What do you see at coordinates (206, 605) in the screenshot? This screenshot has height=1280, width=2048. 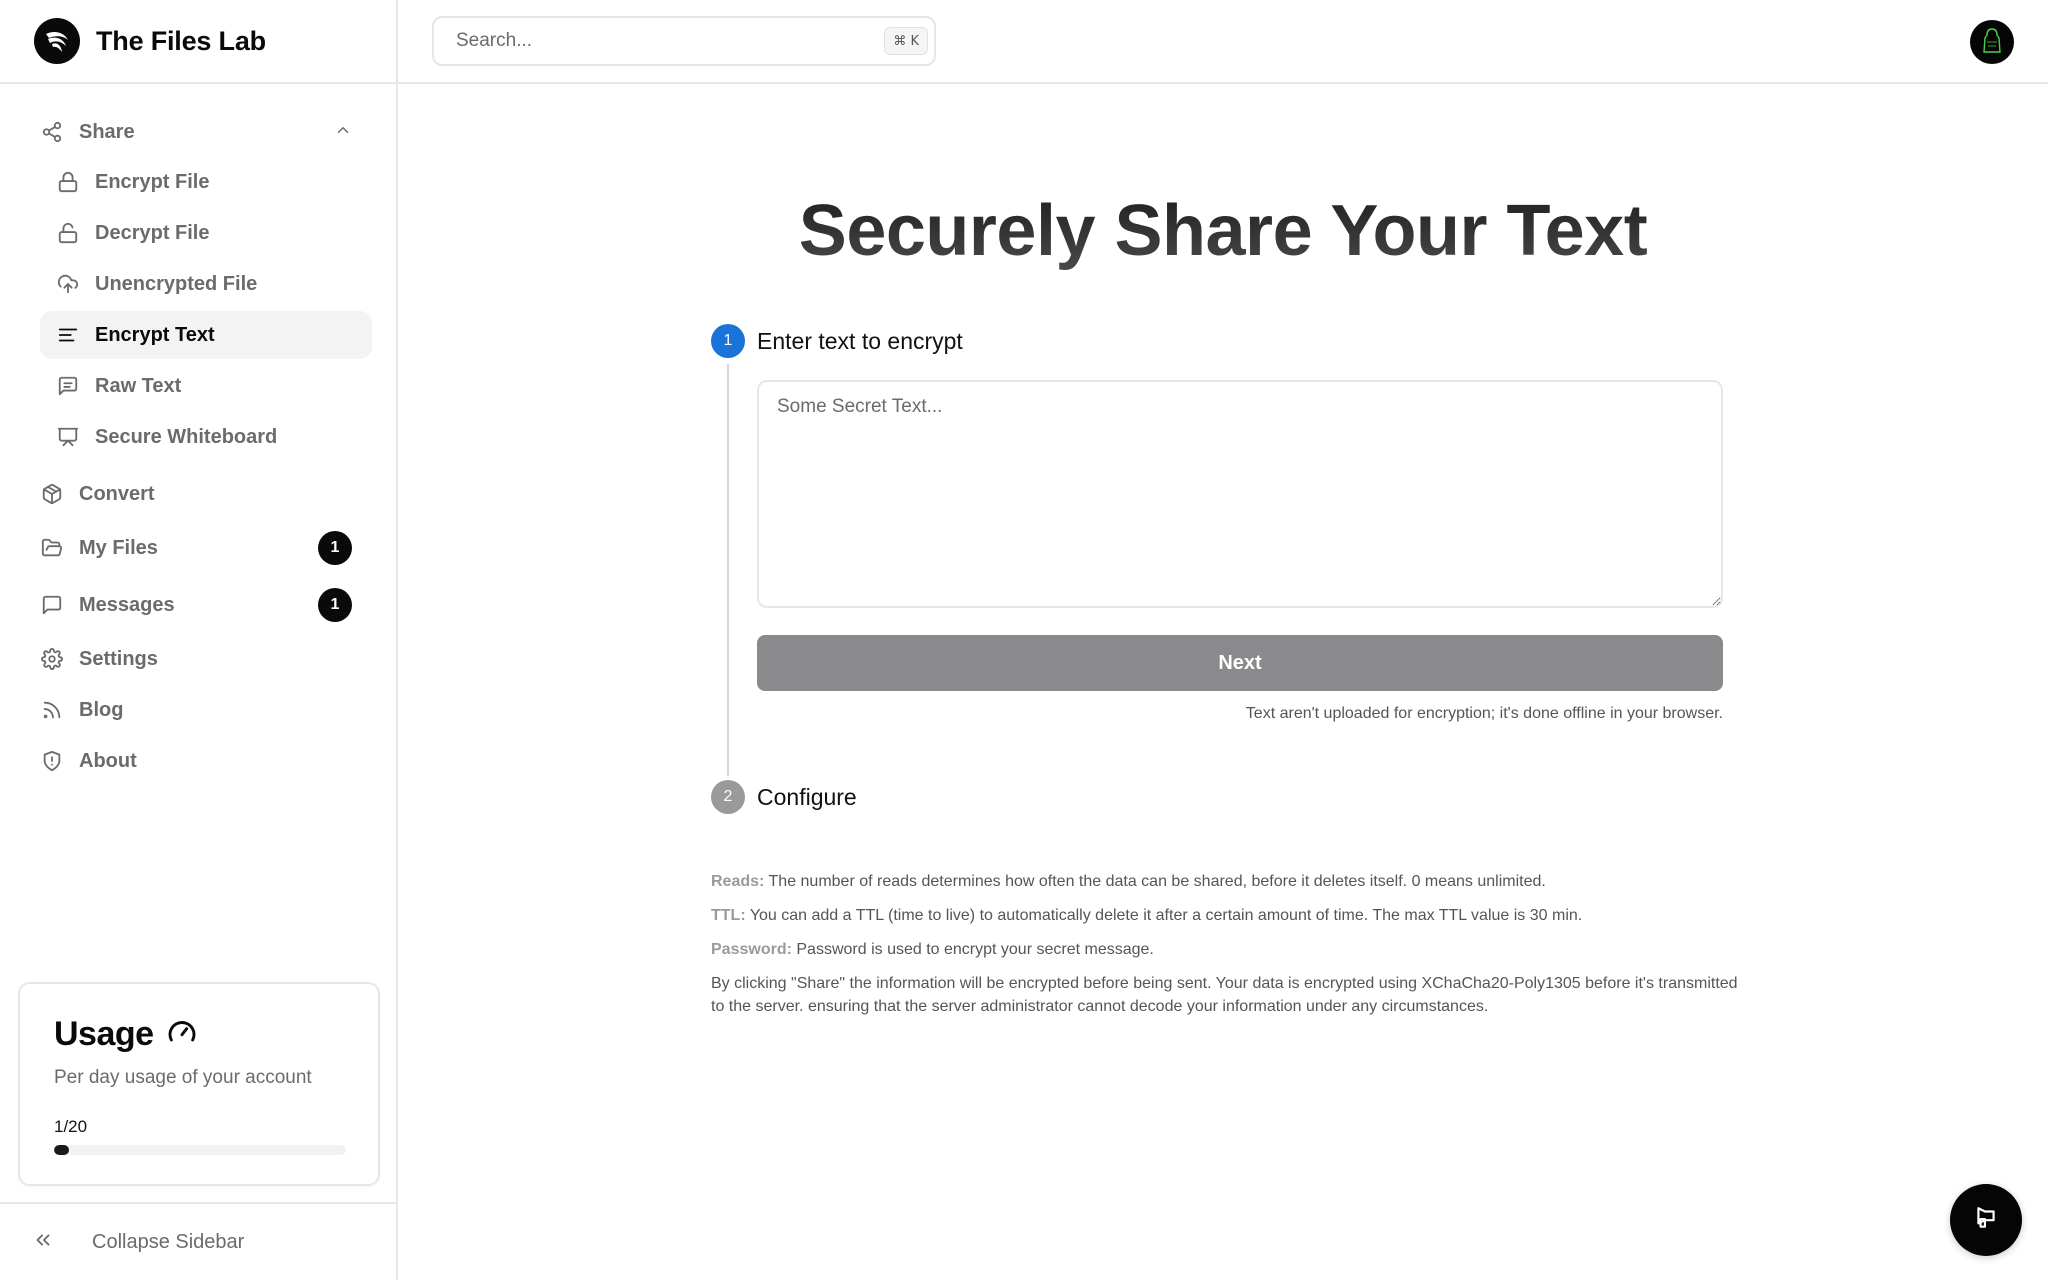 I see `sidebar-item-messages: Messages 1` at bounding box center [206, 605].